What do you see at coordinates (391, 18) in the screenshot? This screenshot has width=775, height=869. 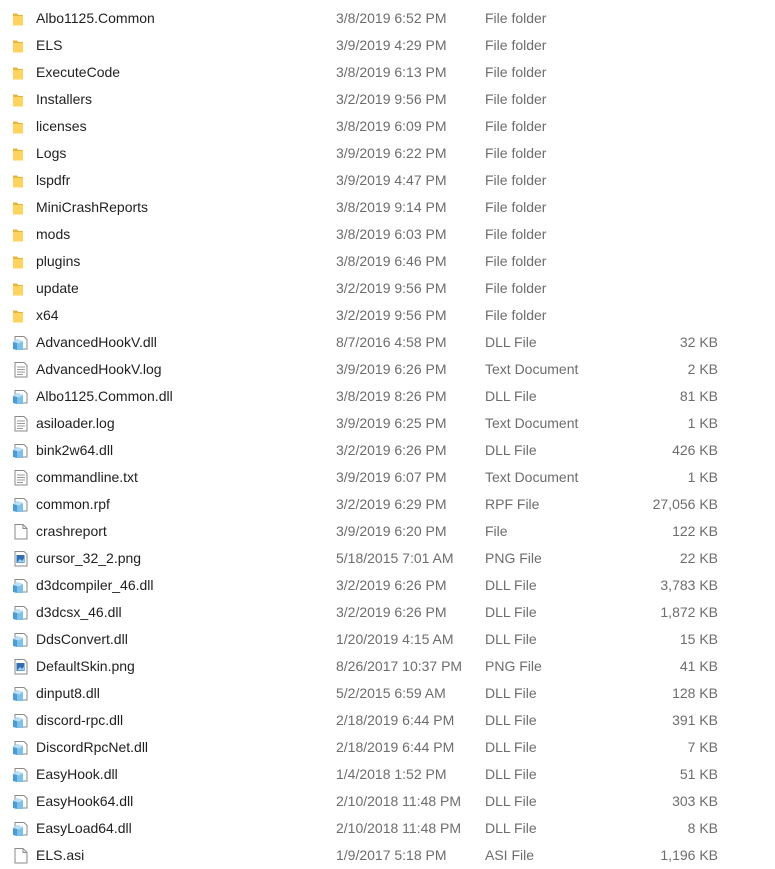 I see `file-date-modified: 3/8/2019 6:52 PM` at bounding box center [391, 18].